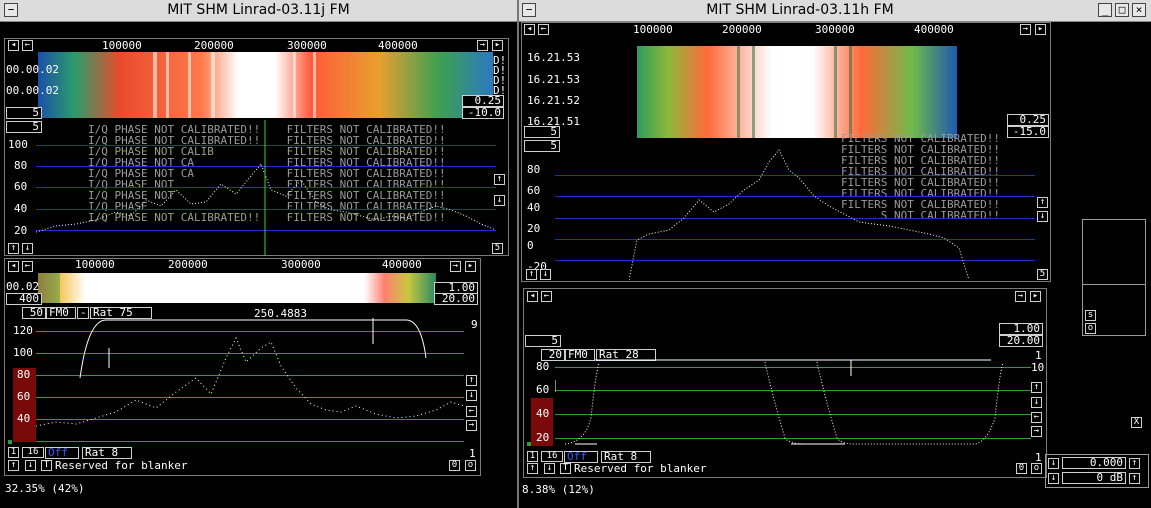  Describe the element at coordinates (1134, 478) in the screenshot. I see `gain-up-arrow: ↑` at that location.